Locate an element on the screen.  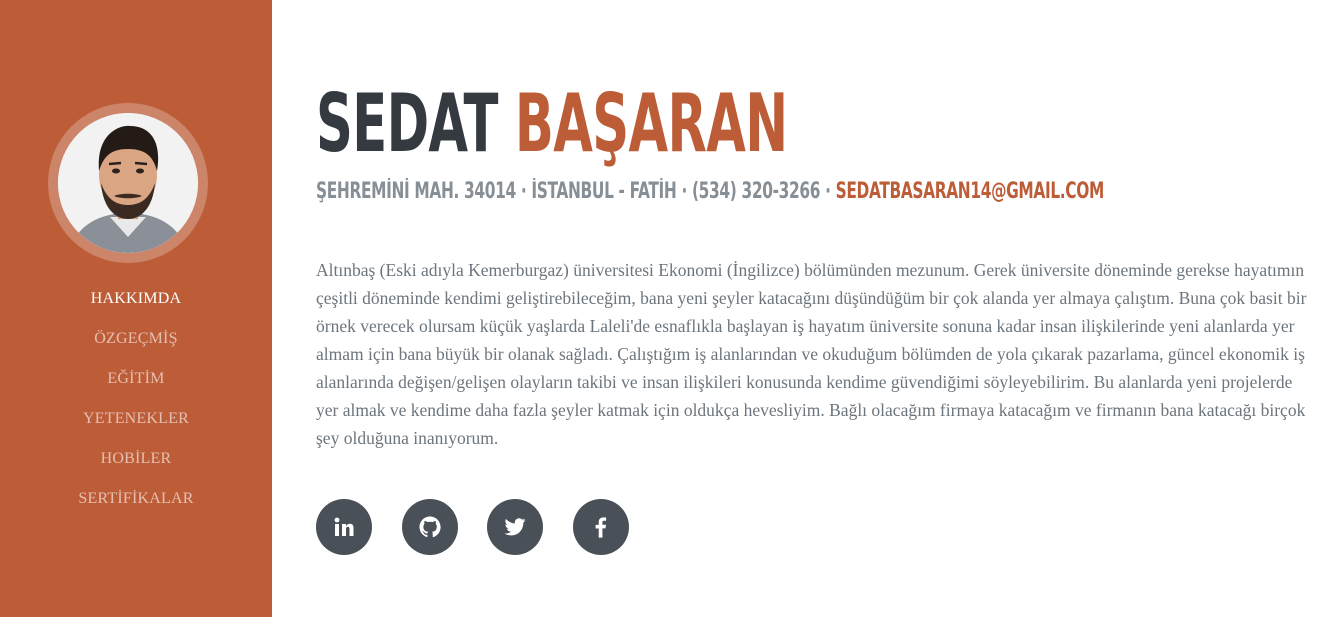
profile-photo is located at coordinates (128, 183).